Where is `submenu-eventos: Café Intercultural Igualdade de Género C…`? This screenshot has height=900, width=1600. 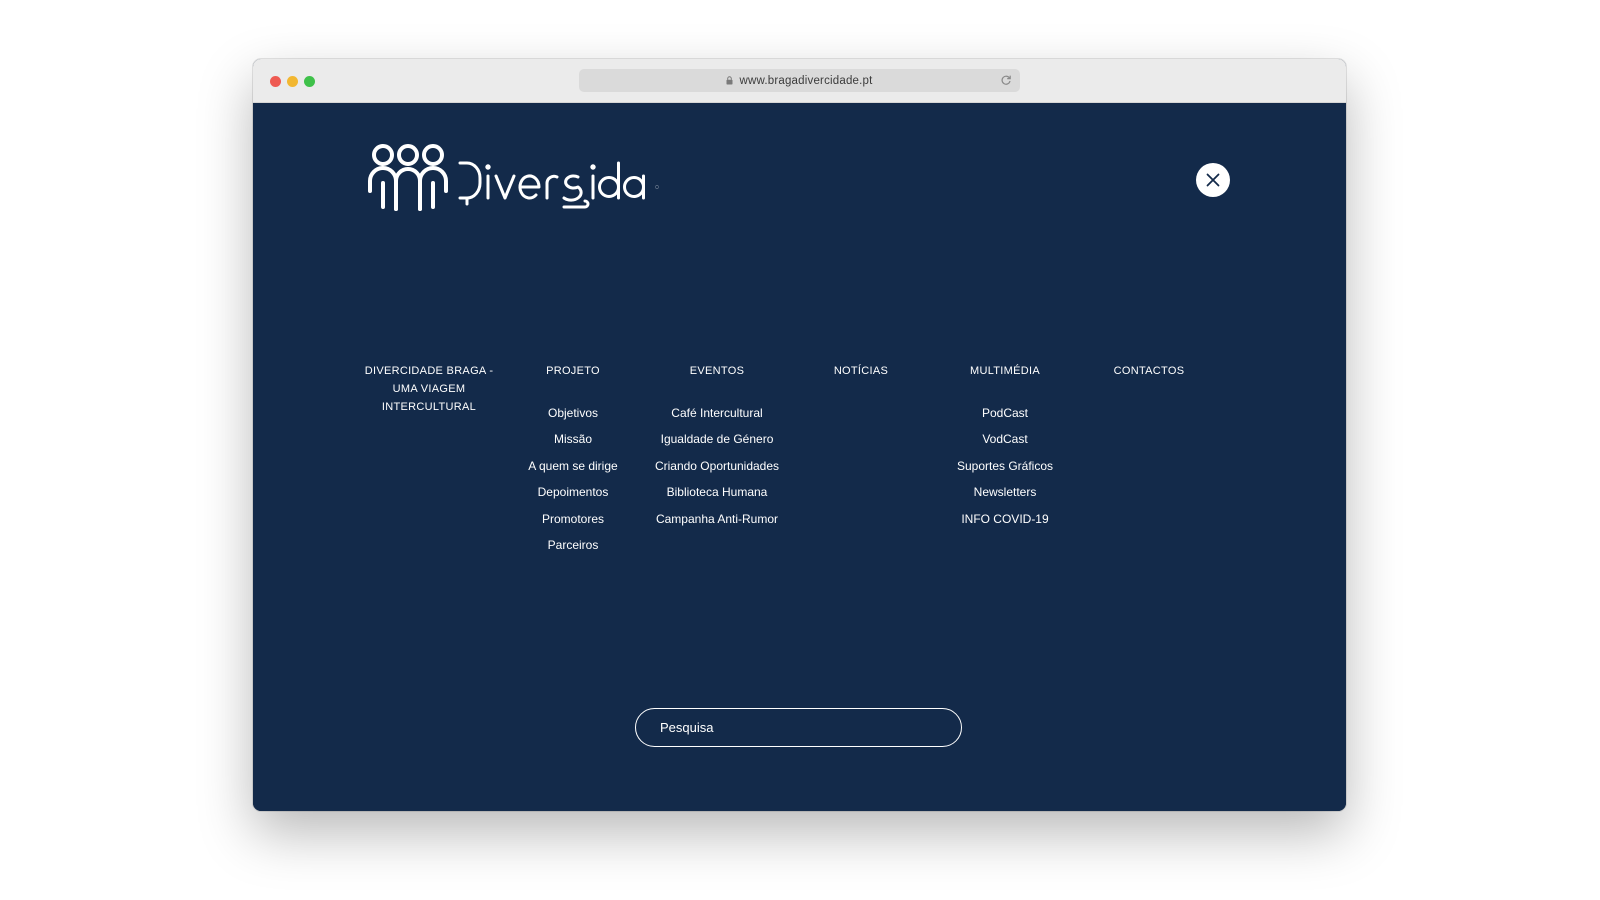 submenu-eventos: Café Intercultural Igualdade de Género C… is located at coordinates (717, 466).